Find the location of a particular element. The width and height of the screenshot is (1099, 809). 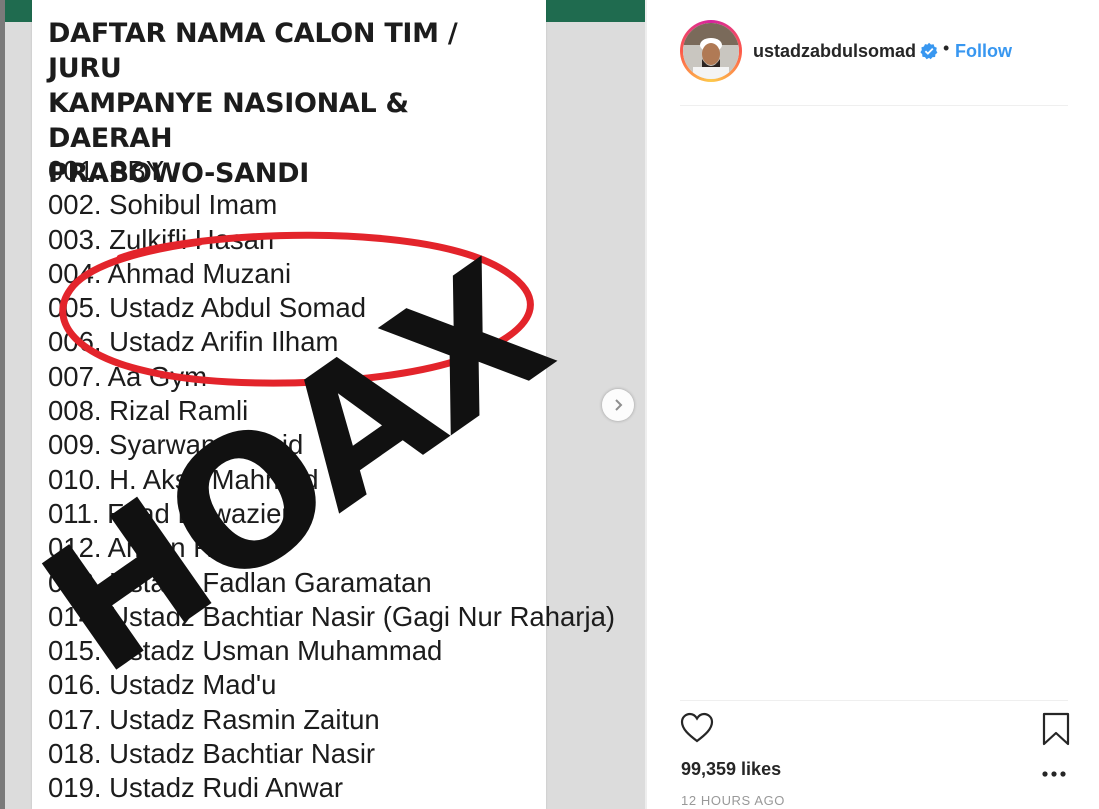

list-item: 001. SBY is located at coordinates (106, 170).